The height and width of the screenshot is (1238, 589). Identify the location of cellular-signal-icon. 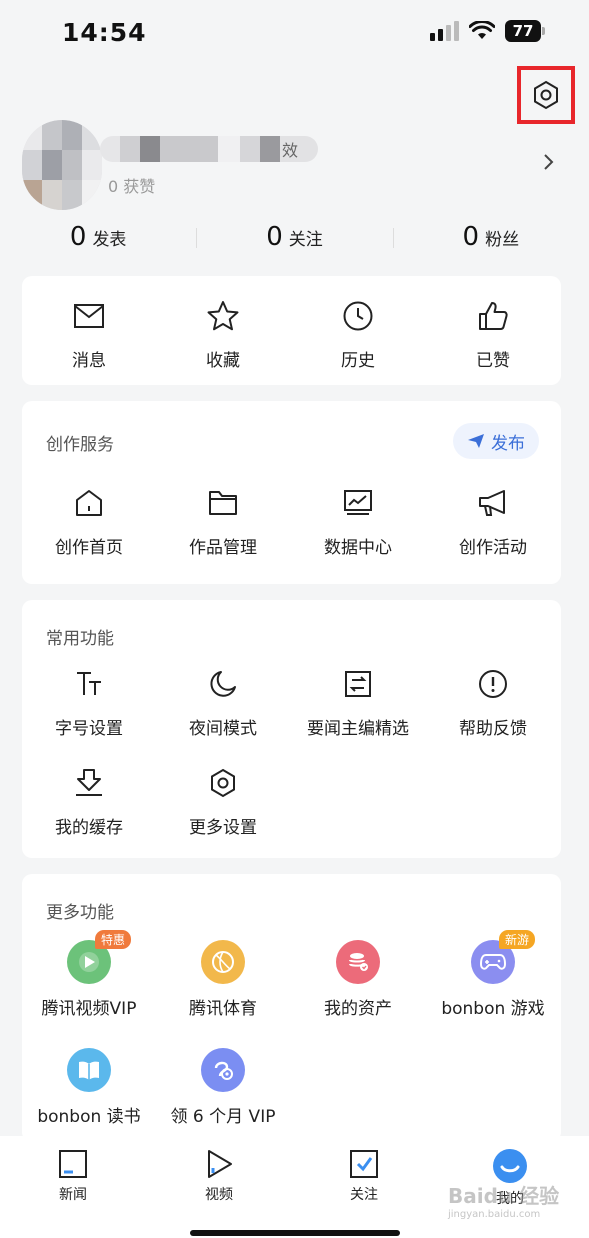
(444, 31).